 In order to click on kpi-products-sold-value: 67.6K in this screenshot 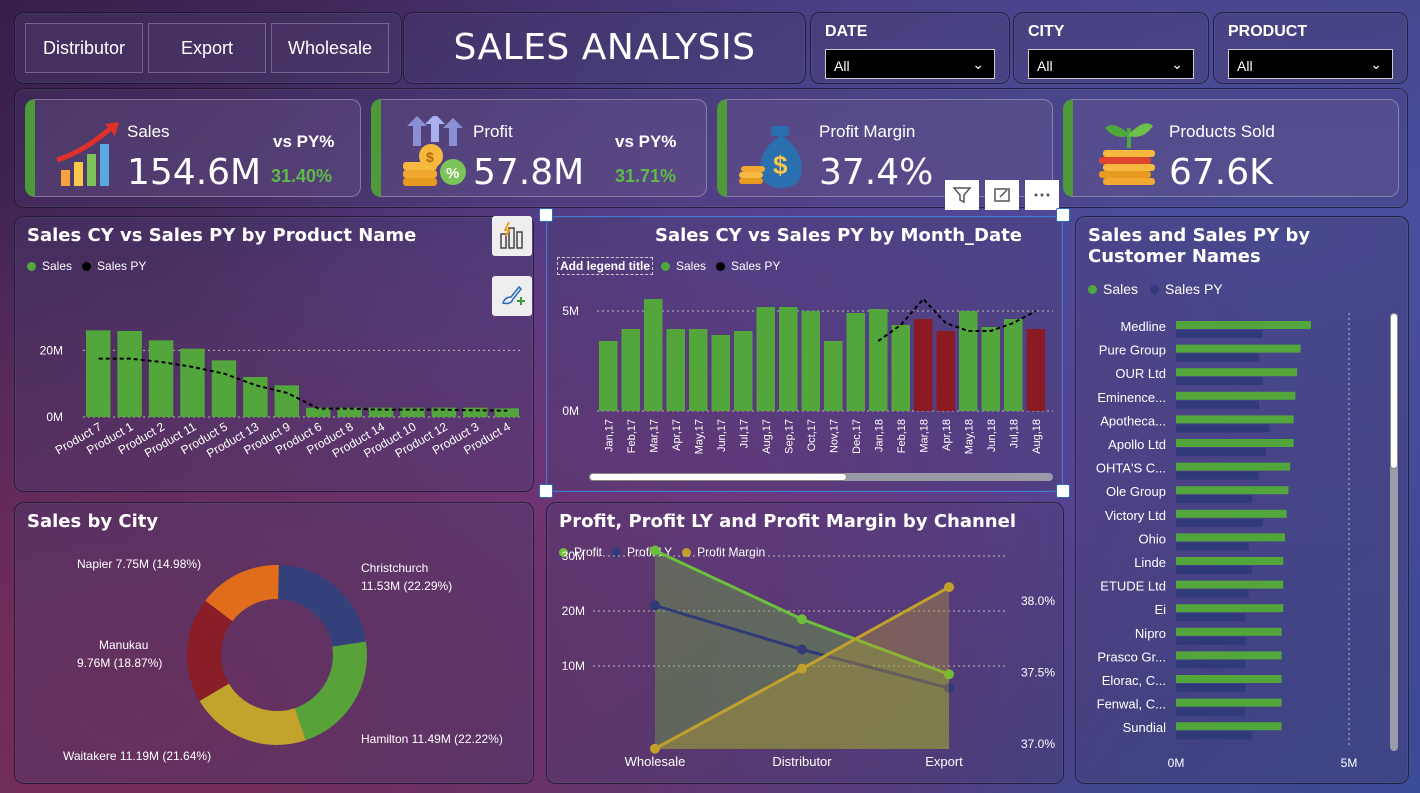, I will do `click(1221, 172)`.